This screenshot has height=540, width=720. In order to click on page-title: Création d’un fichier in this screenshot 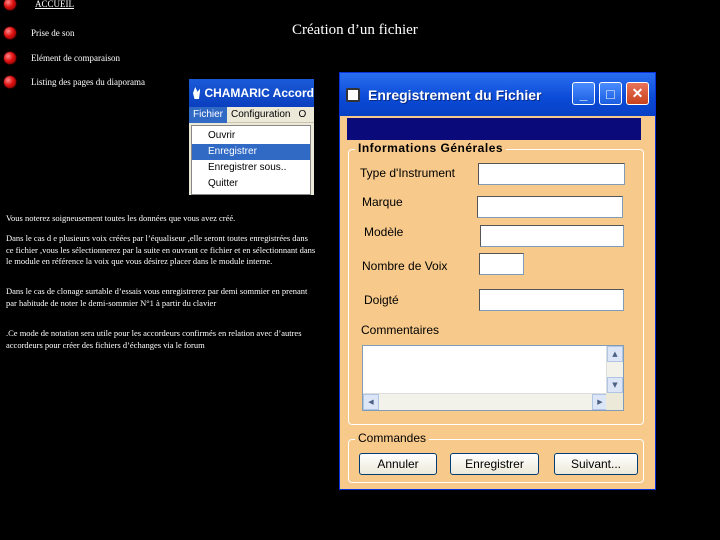, I will do `click(355, 30)`.